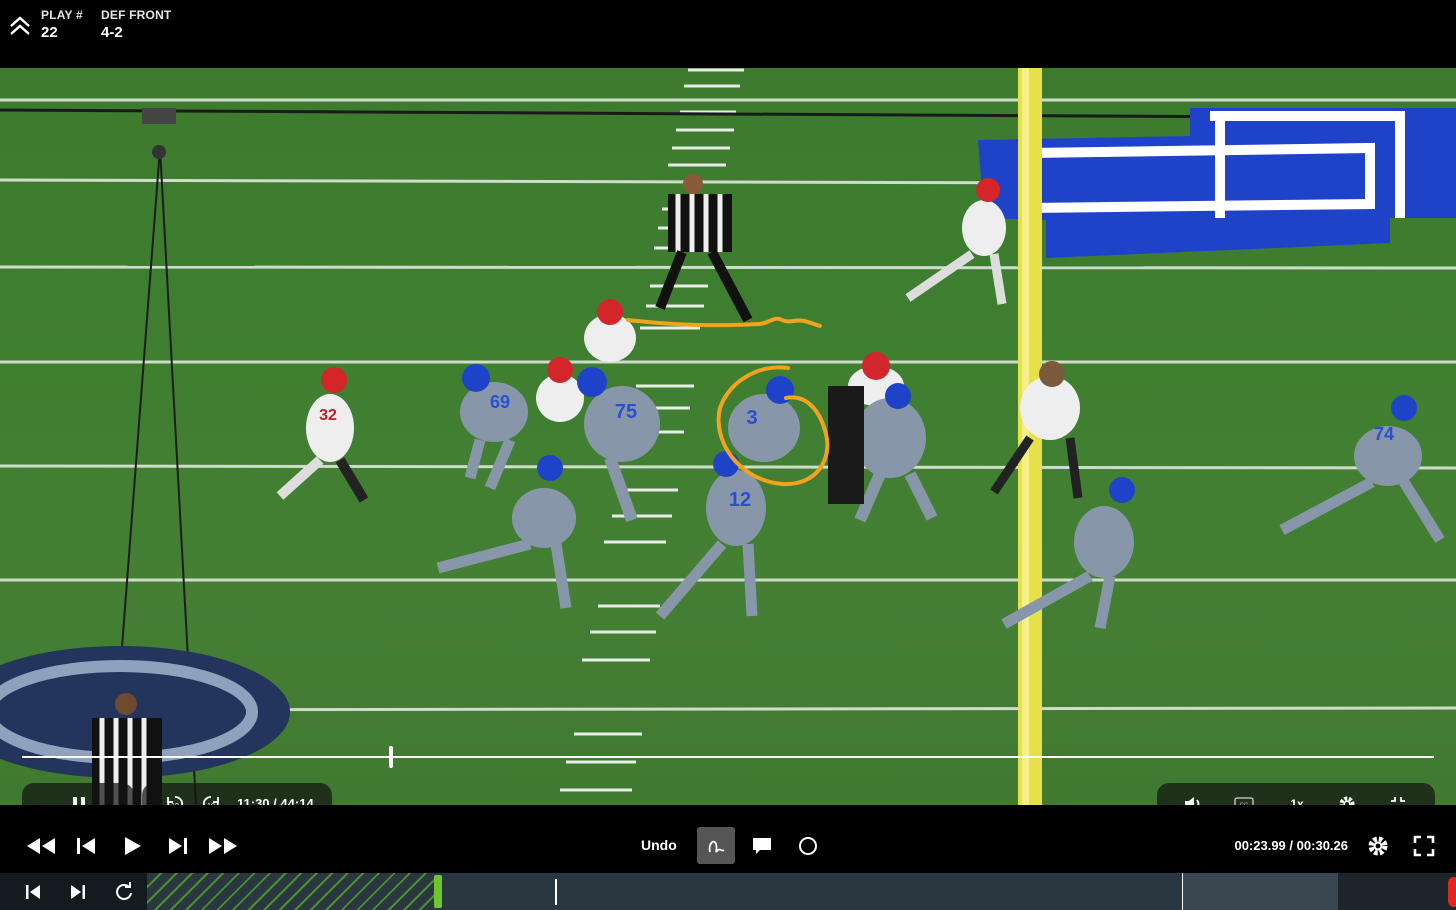  Describe the element at coordinates (659, 845) in the screenshot. I see `undo-button: Undo` at that location.